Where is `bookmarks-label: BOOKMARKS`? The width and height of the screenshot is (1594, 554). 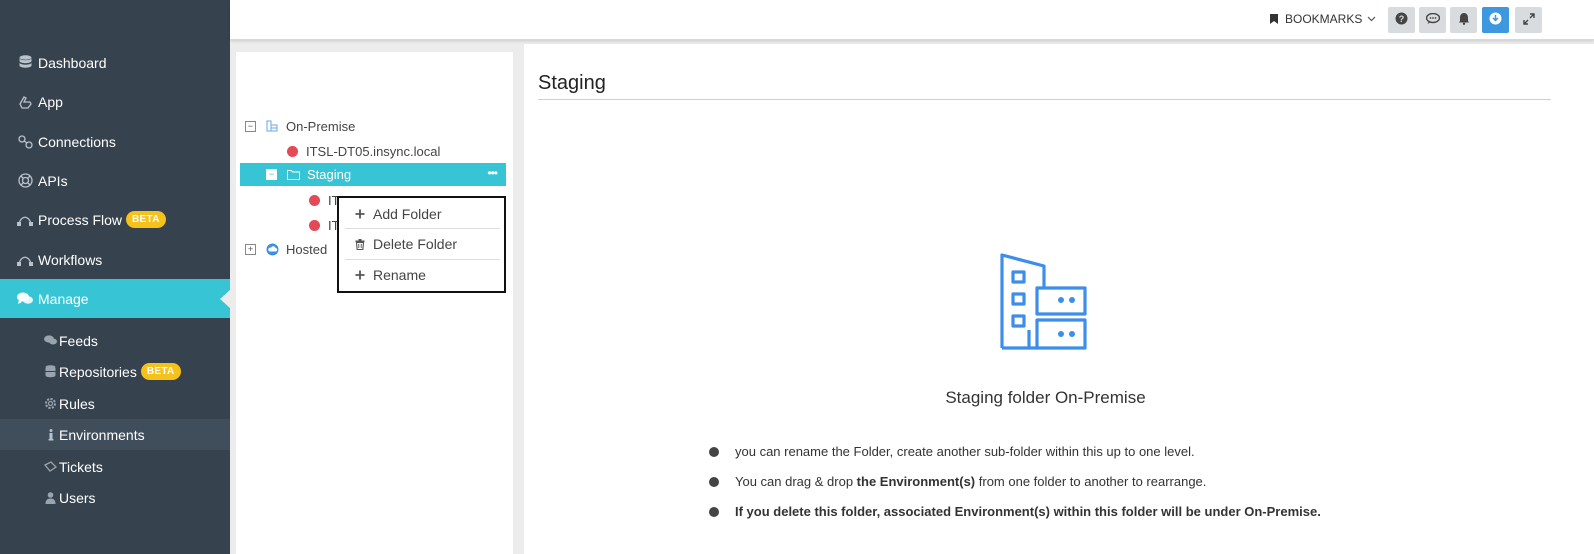
bookmarks-label: BOOKMARKS is located at coordinates (1324, 19).